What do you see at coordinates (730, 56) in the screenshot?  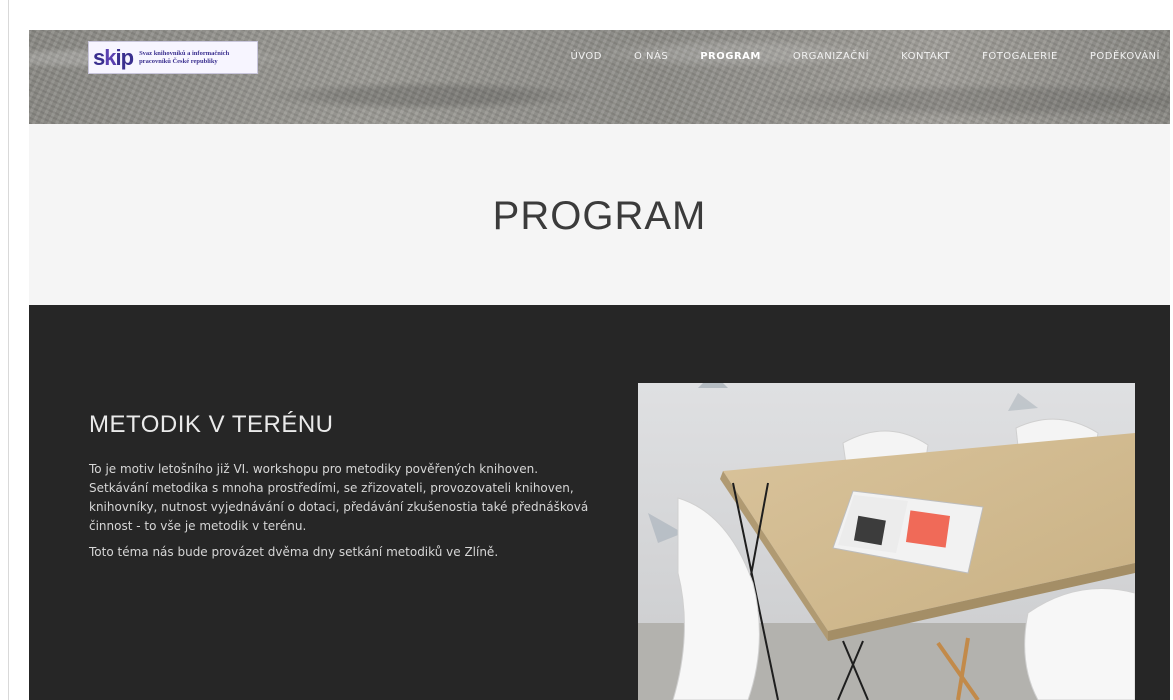 I see `nav-item-program: PROGRAM` at bounding box center [730, 56].